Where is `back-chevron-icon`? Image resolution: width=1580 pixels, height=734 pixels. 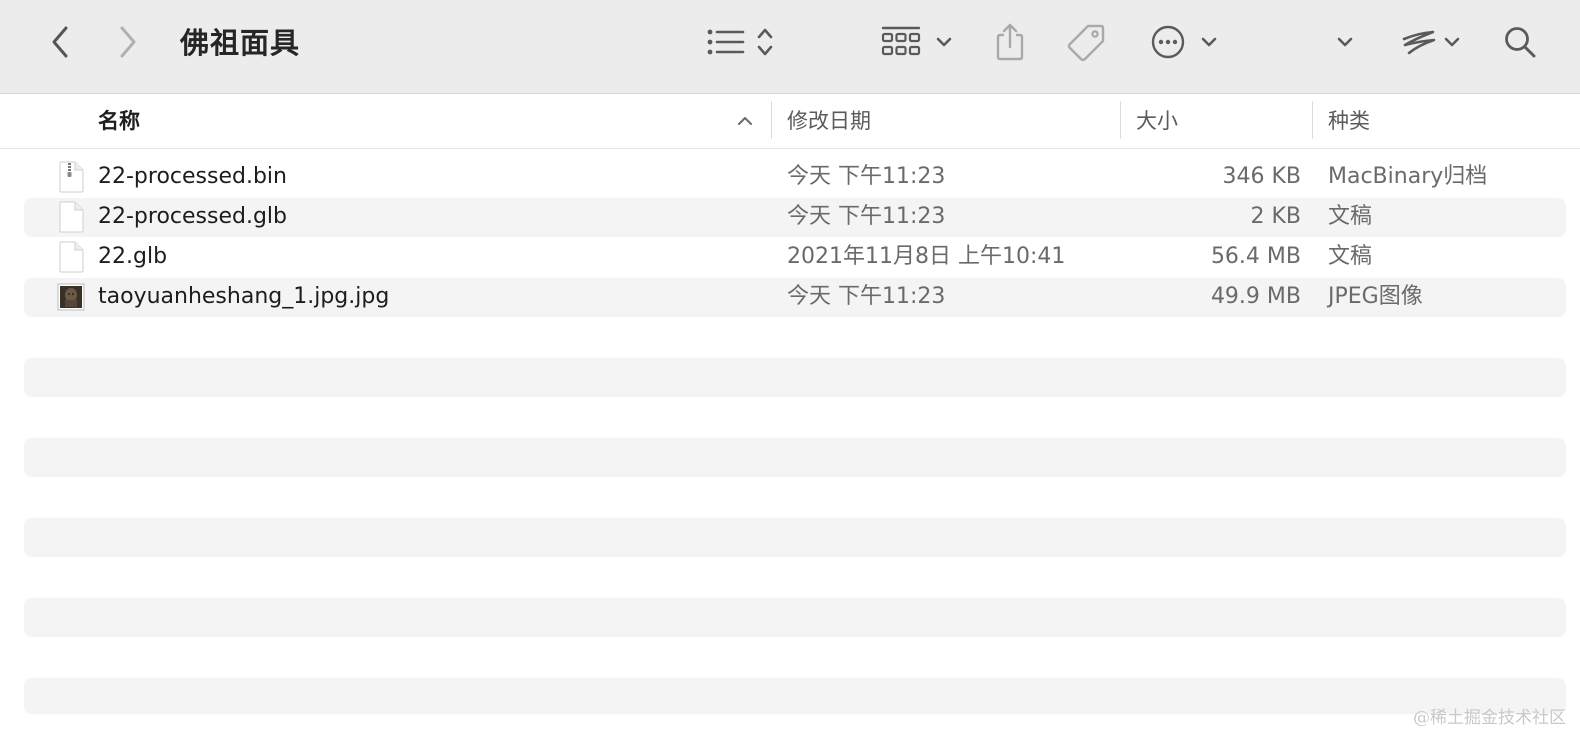 back-chevron-icon is located at coordinates (60, 42).